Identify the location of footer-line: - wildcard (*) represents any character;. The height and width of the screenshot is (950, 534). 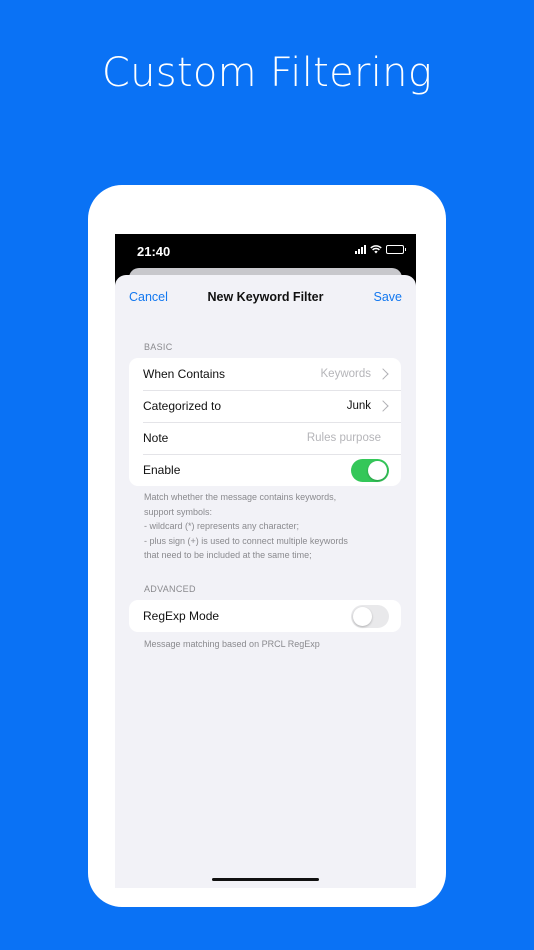
(222, 526).